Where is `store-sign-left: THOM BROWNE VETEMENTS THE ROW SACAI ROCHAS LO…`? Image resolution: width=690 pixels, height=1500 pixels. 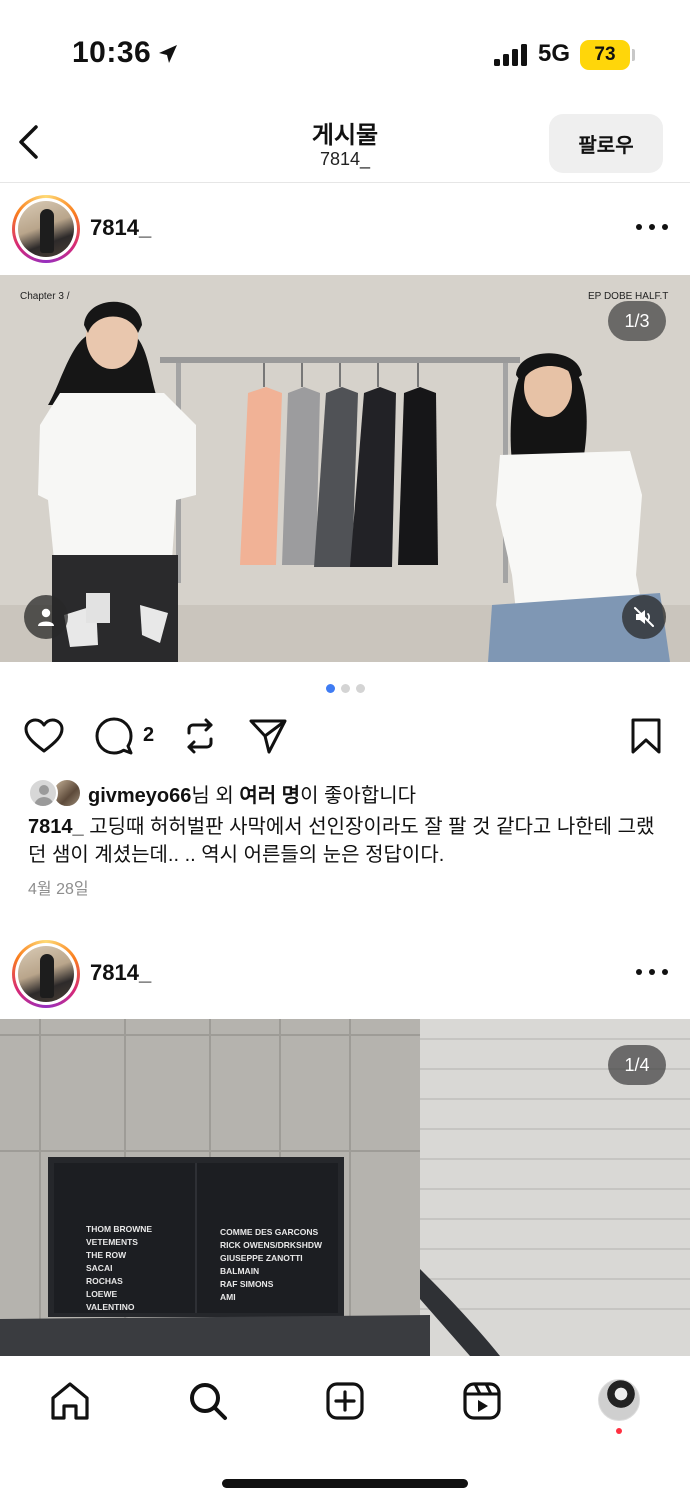
store-sign-left: THOM BROWNE VETEMENTS THE ROW SACAI ROCHAS LO… is located at coordinates (119, 1268).